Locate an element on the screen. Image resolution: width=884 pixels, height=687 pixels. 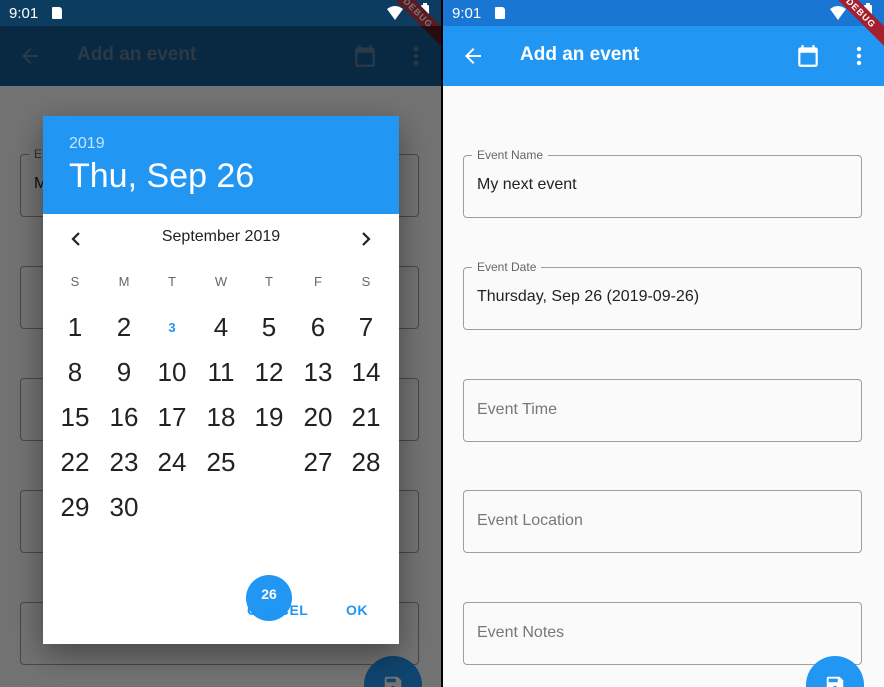
year-label: 2019 is located at coordinates (87, 144).